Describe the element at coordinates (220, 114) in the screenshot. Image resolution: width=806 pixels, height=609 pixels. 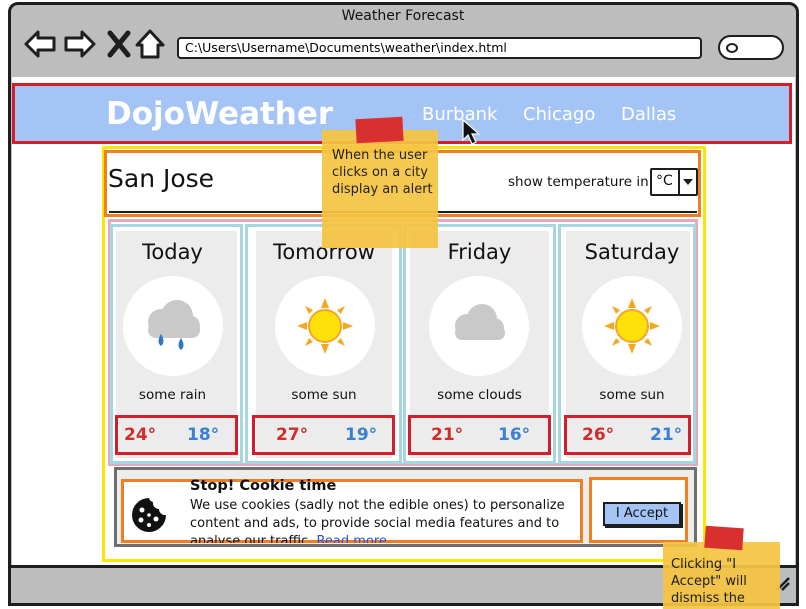
I see `logo: DojoWeather` at that location.